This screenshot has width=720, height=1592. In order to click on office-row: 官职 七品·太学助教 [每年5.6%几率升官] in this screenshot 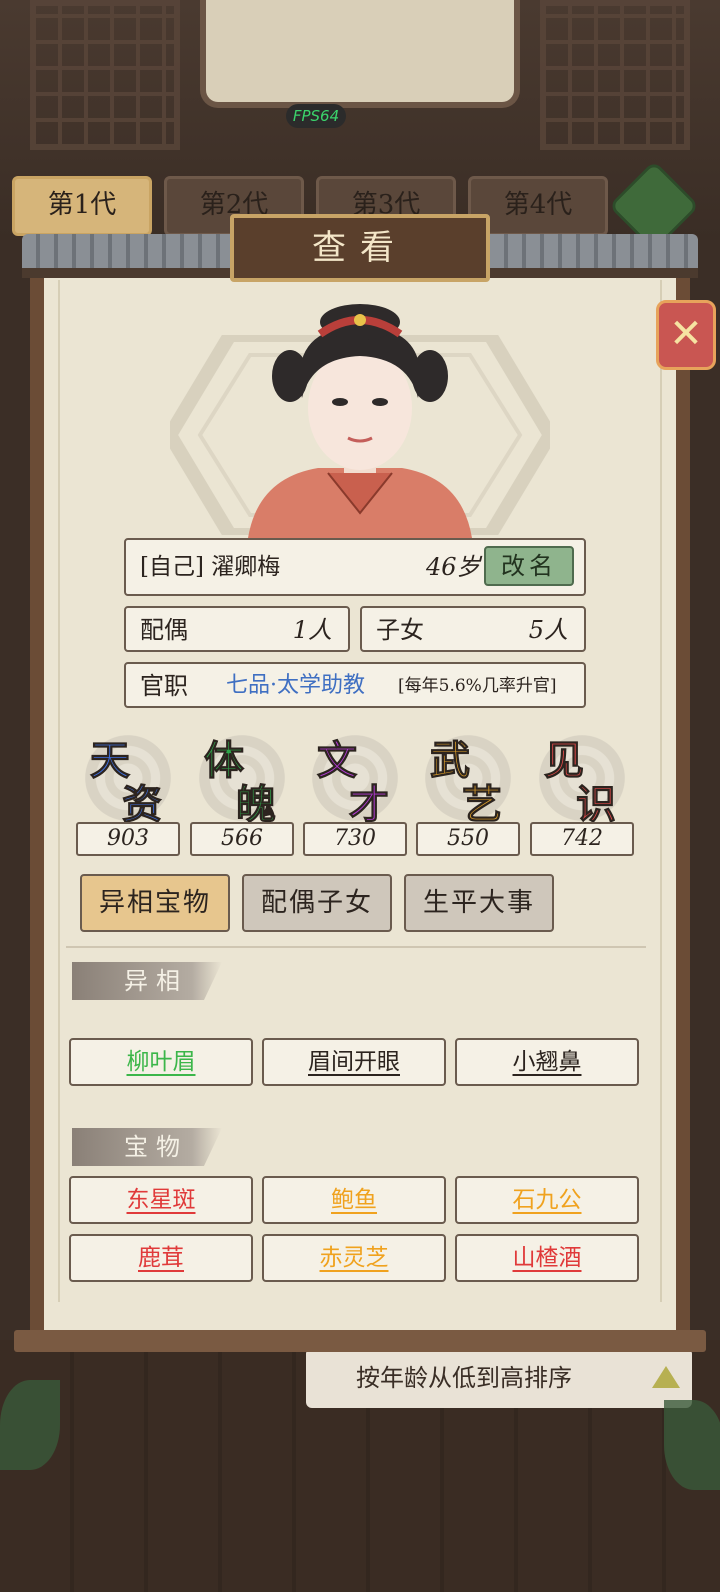, I will do `click(355, 685)`.